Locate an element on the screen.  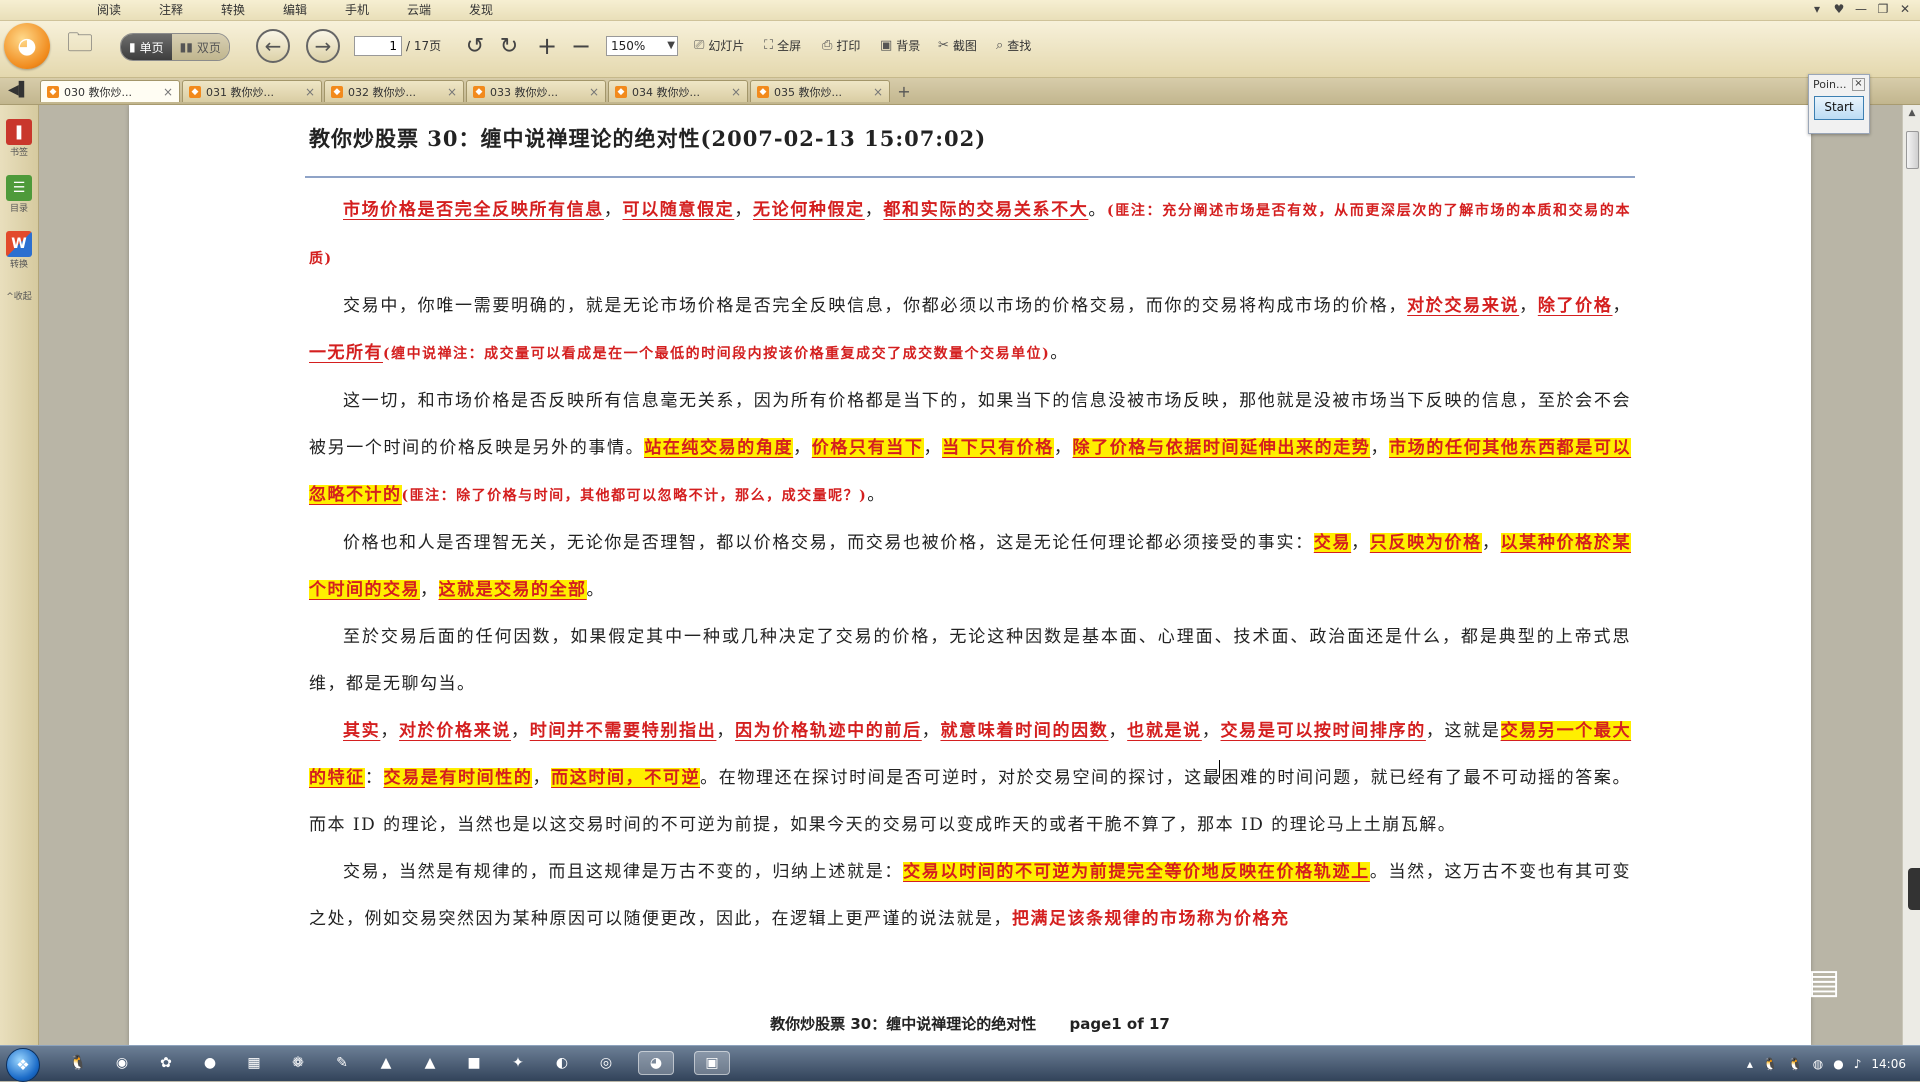
side-panel-handle is located at coordinates (1914, 889).